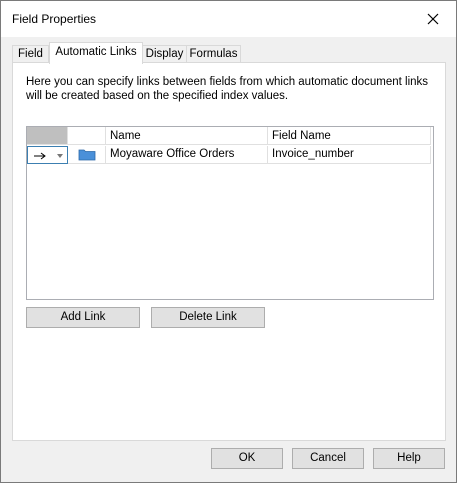 The height and width of the screenshot is (483, 457). What do you see at coordinates (164, 54) in the screenshot?
I see `tab-display: Display` at bounding box center [164, 54].